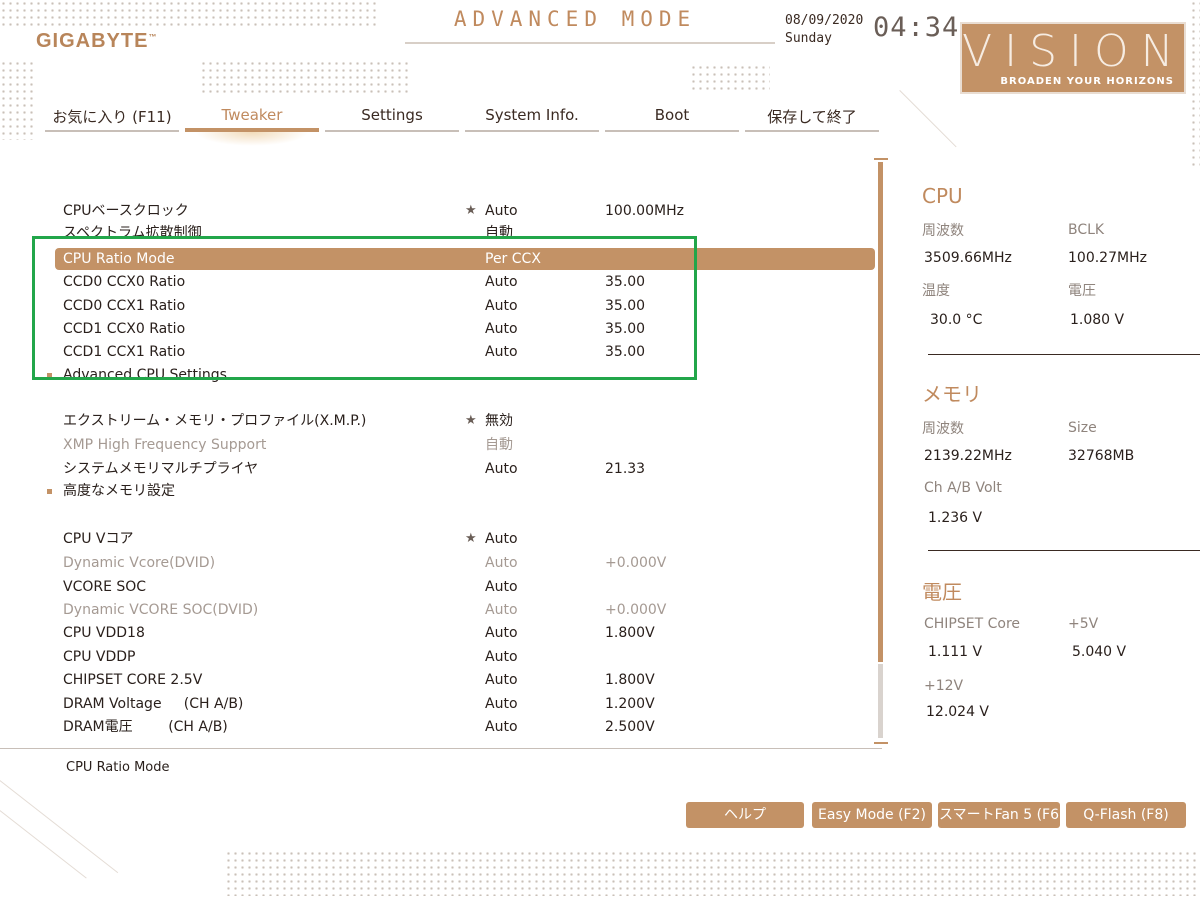 The height and width of the screenshot is (900, 1200). Describe the element at coordinates (916, 27) in the screenshot. I see `clock-display: 04:34` at that location.